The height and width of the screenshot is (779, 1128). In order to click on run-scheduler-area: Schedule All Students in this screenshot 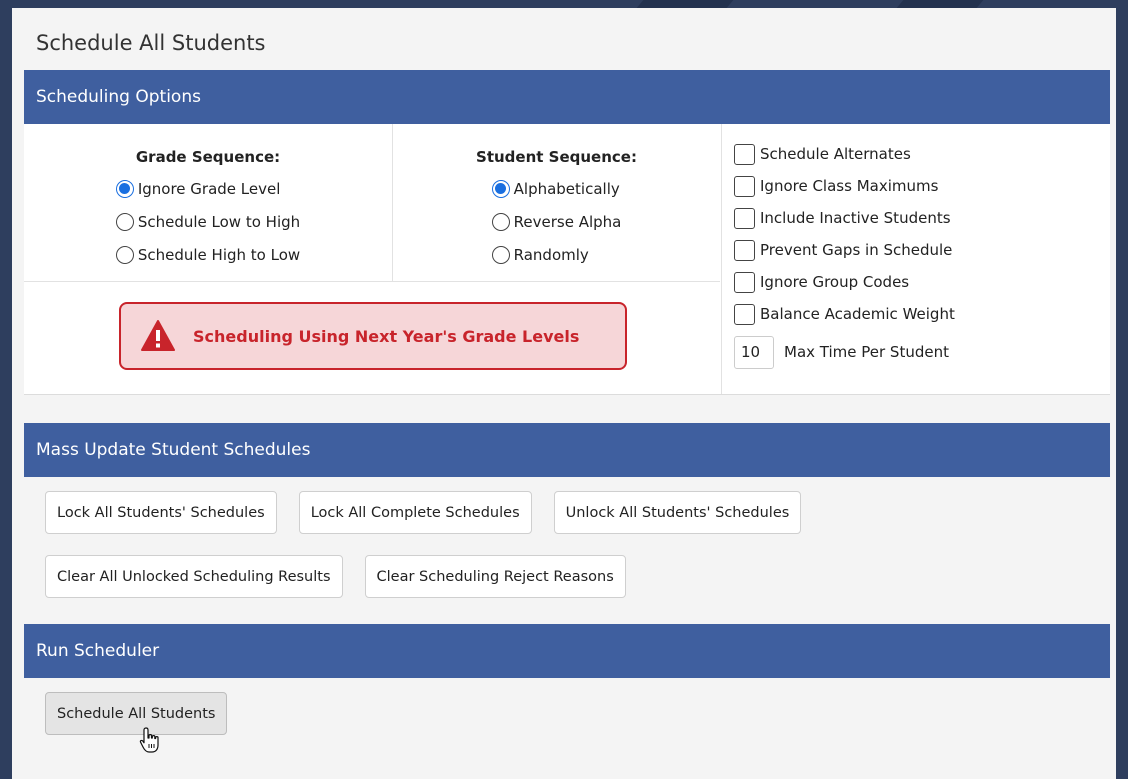, I will do `click(567, 706)`.